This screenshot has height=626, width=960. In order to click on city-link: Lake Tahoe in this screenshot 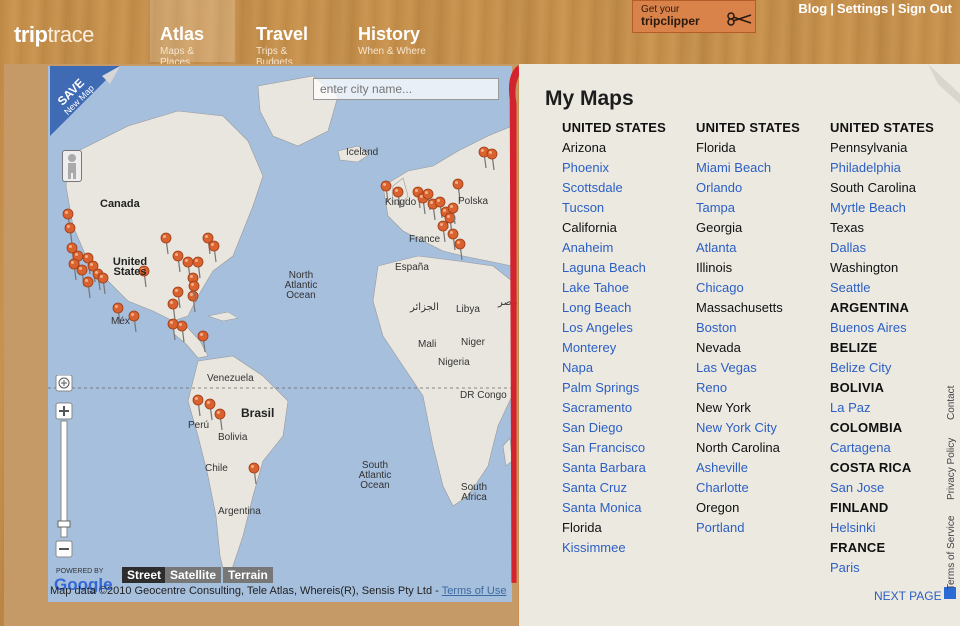, I will do `click(627, 288)`.